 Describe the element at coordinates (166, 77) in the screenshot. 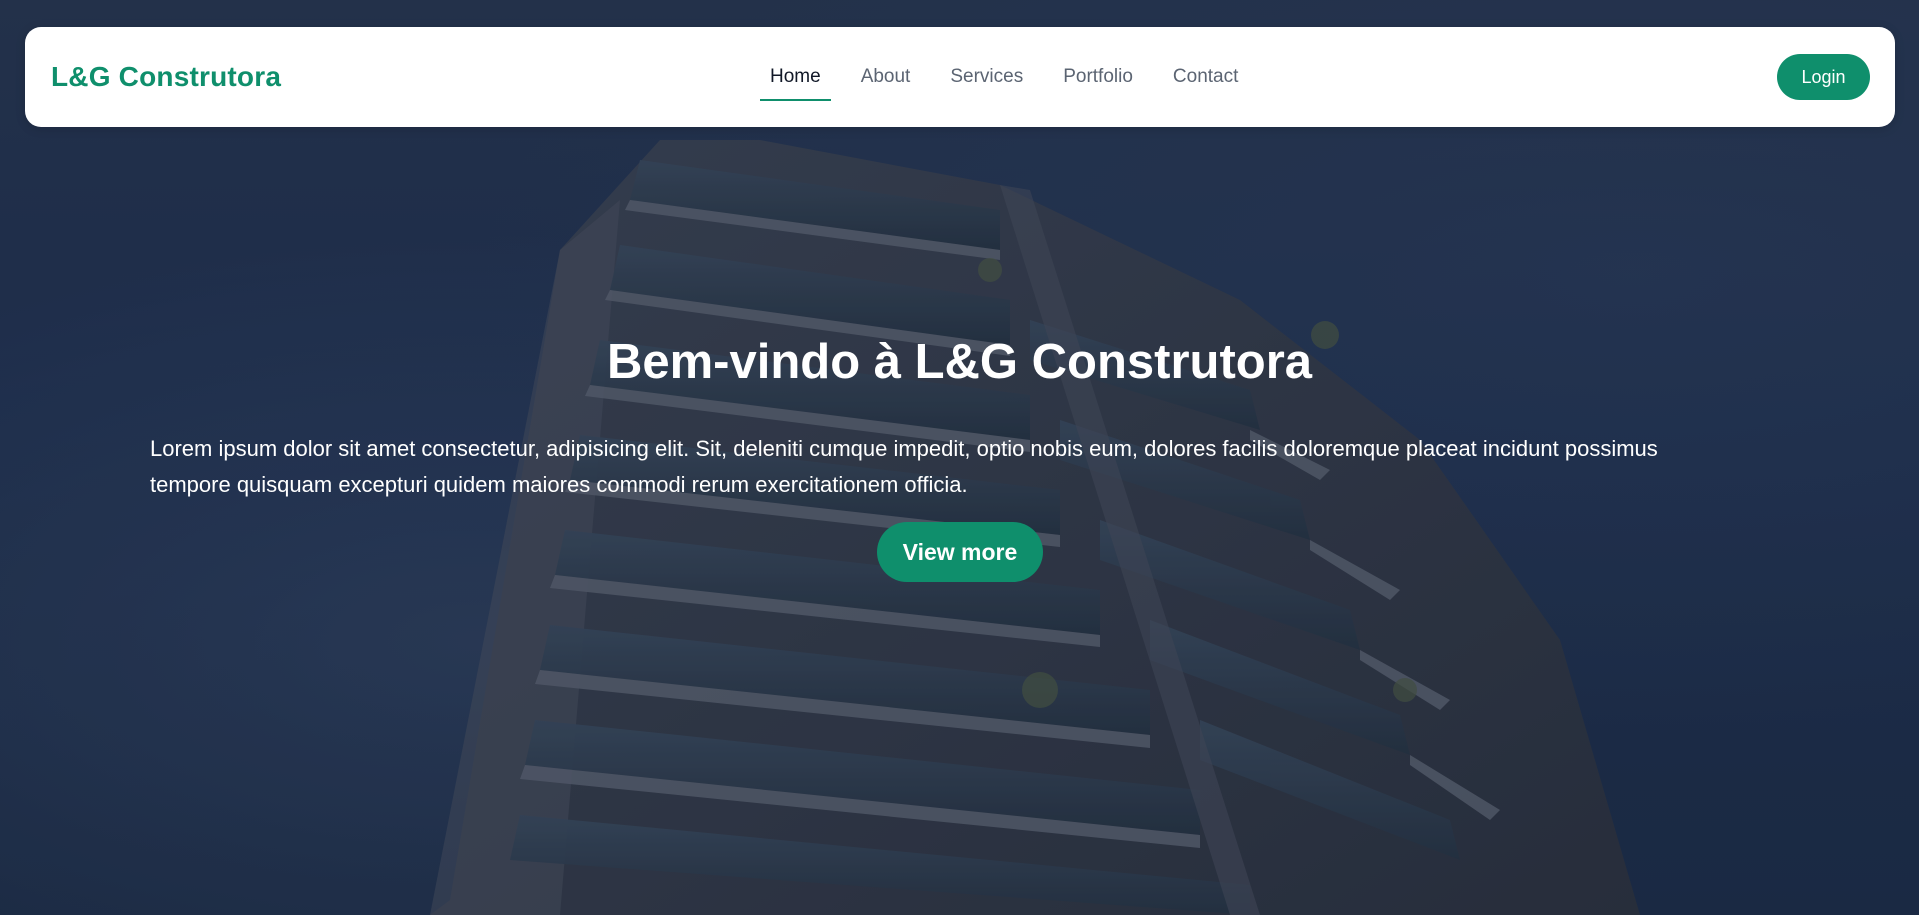

I see `brand-logo: L&G Construtora` at that location.